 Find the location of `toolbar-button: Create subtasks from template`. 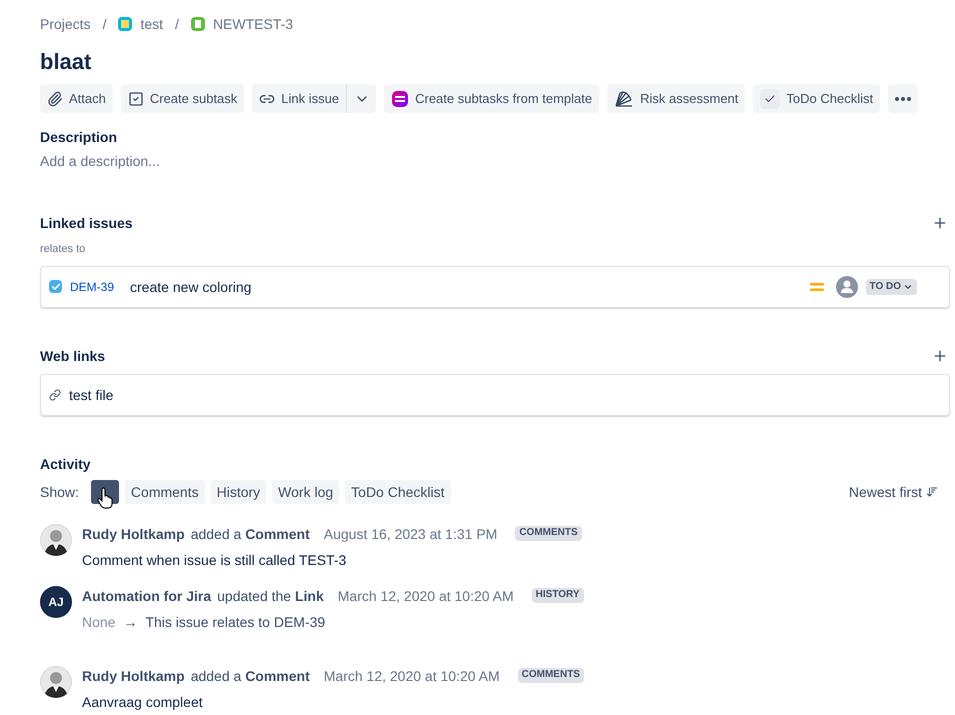

toolbar-button: Create subtasks from template is located at coordinates (492, 98).